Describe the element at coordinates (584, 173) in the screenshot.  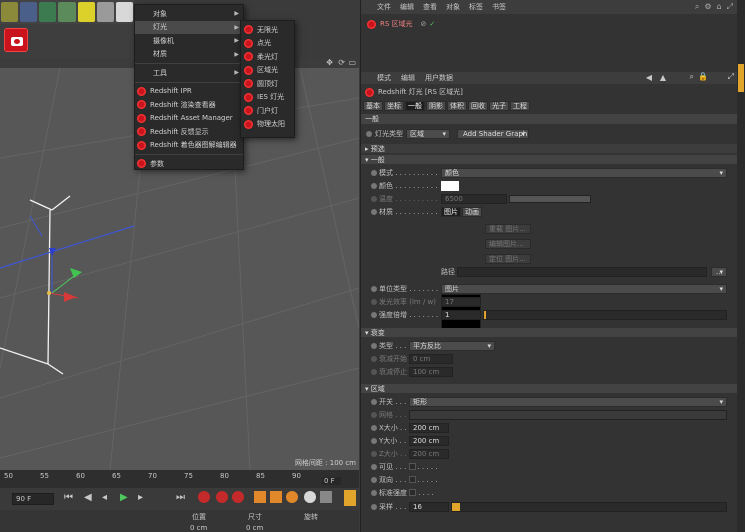
I see `mode-dropdown: 颜色` at that location.